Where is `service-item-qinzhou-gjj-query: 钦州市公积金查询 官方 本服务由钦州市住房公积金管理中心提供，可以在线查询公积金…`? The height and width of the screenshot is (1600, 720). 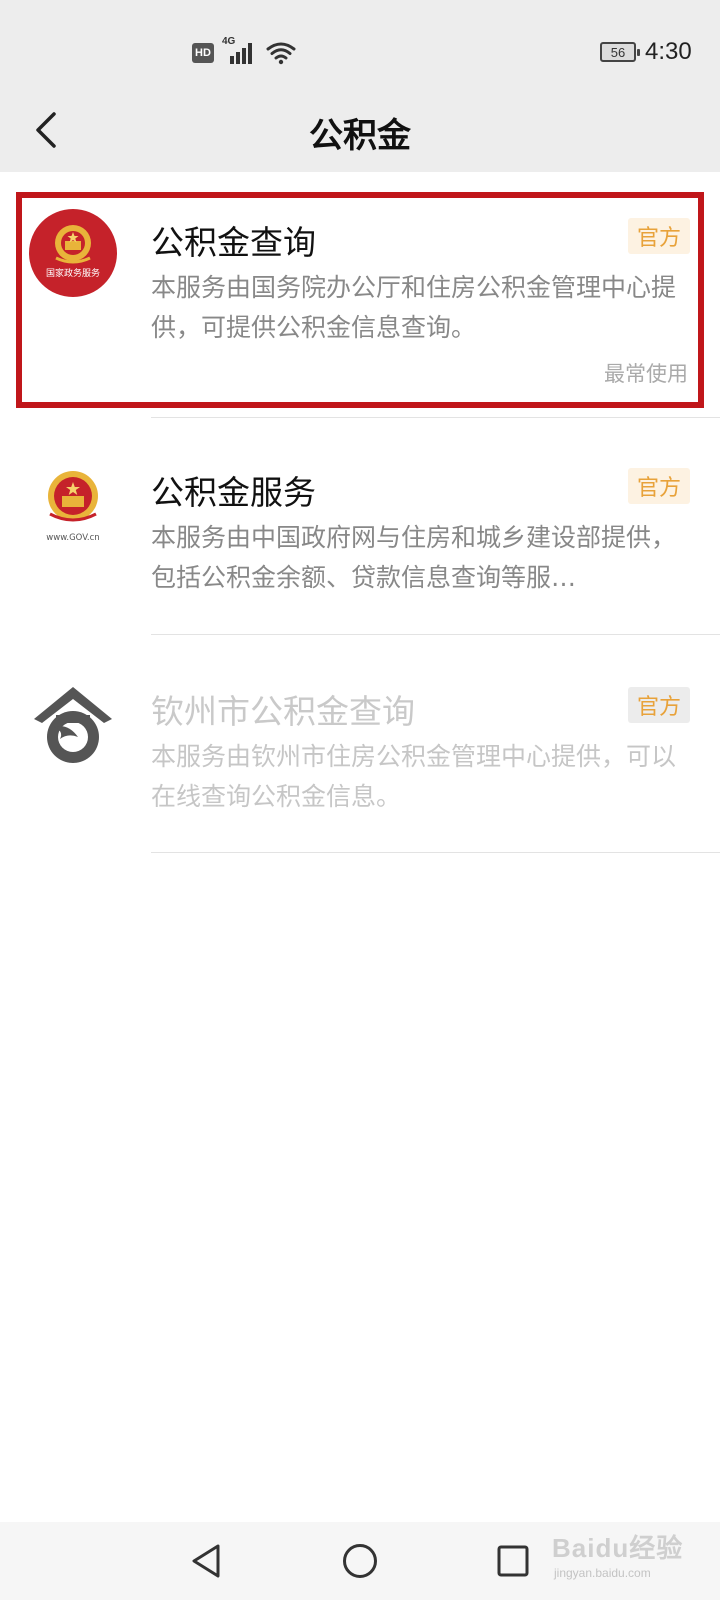 service-item-qinzhou-gjj-query: 钦州市公积金查询 官方 本服务由钦州市住房公积金管理中心提供，可以在线查询公积金… is located at coordinates (360, 744).